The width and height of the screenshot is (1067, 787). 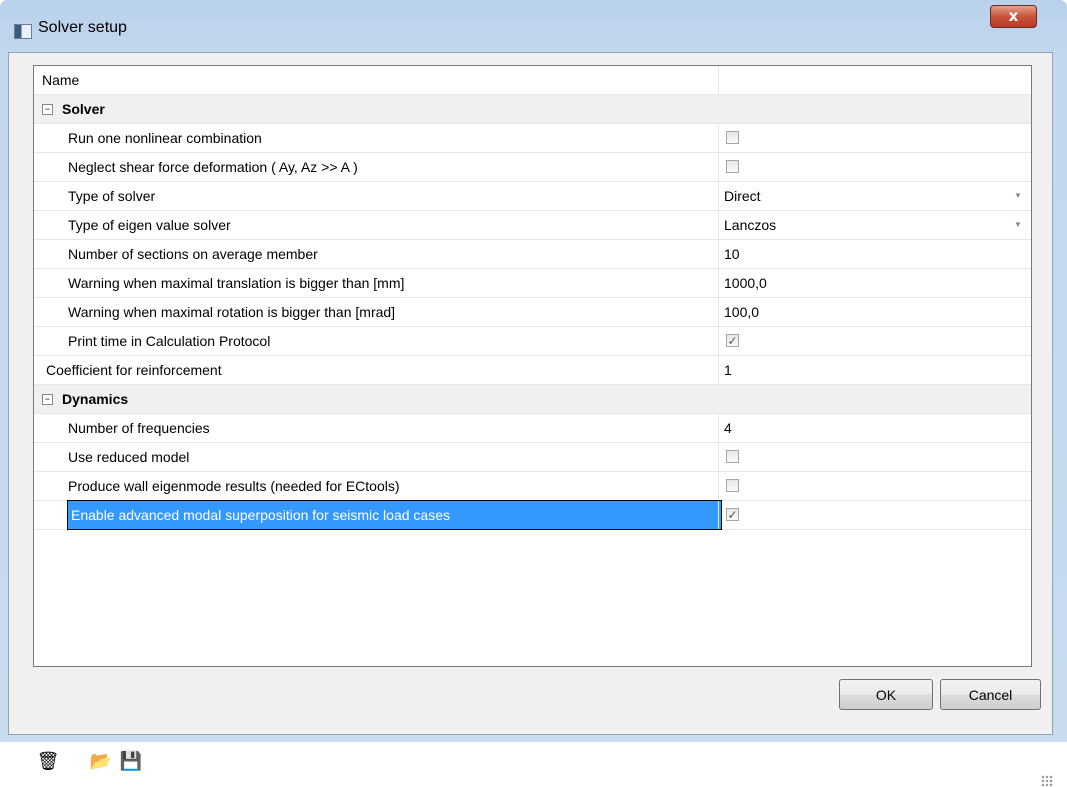 What do you see at coordinates (1013, 16) in the screenshot?
I see `close-button: x` at bounding box center [1013, 16].